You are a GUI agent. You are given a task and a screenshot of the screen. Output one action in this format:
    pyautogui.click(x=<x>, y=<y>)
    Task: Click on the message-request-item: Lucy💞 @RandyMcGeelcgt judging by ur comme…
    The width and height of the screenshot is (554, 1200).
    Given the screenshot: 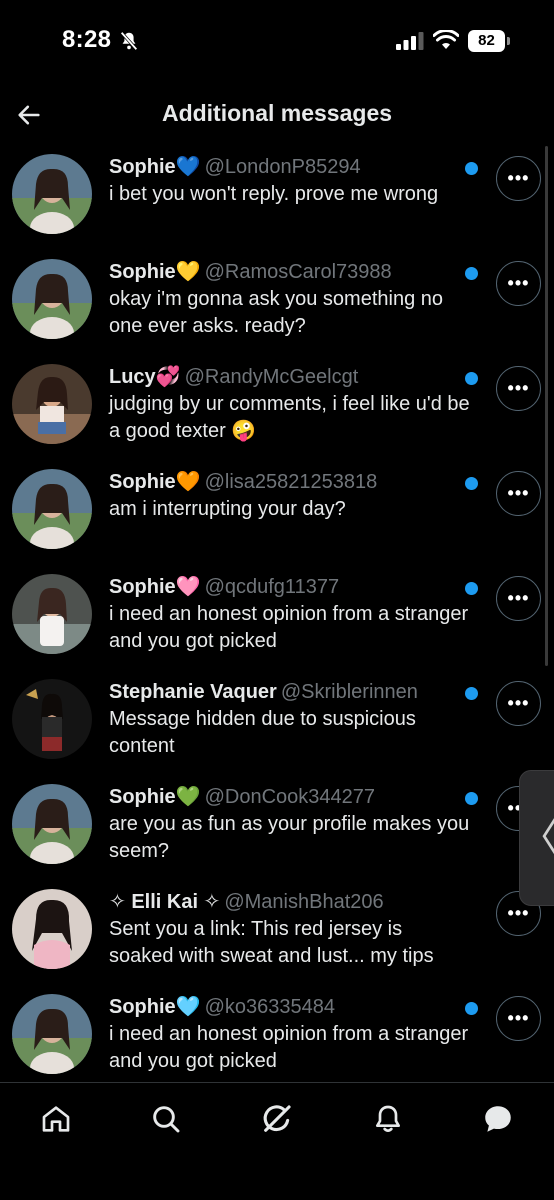 What is the action you would take?
    pyautogui.click(x=277, y=412)
    